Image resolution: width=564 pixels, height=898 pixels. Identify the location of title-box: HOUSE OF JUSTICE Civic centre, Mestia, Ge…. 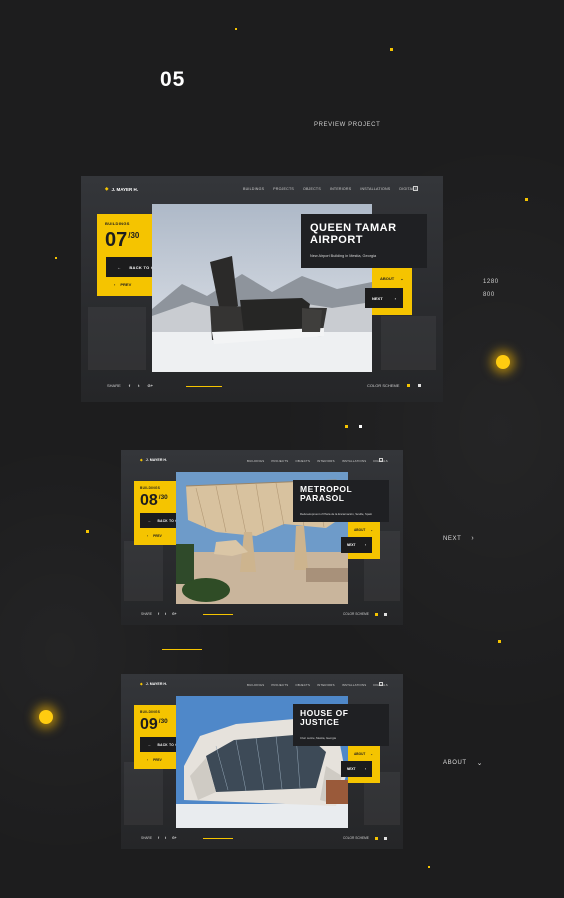
(341, 725).